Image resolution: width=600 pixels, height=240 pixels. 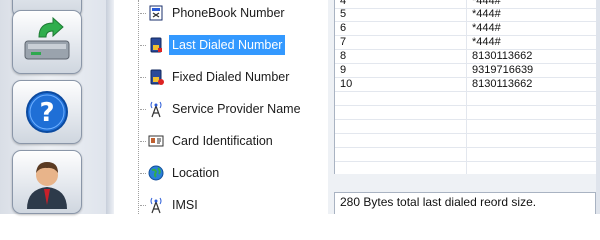 I want to click on row-index: 8, so click(x=343, y=56).